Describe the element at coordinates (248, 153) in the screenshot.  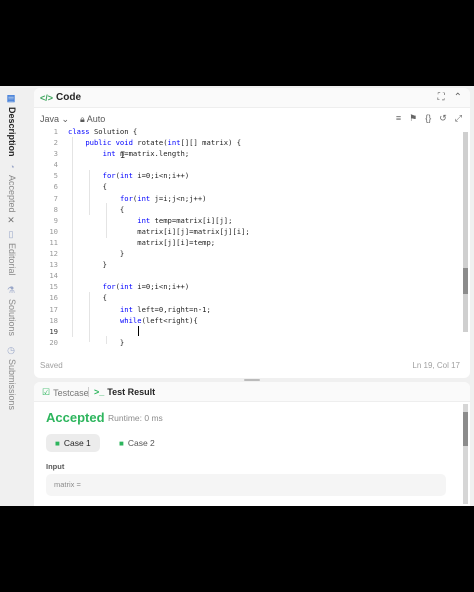
I see `code-line: 3 int n=matrix.length;` at that location.